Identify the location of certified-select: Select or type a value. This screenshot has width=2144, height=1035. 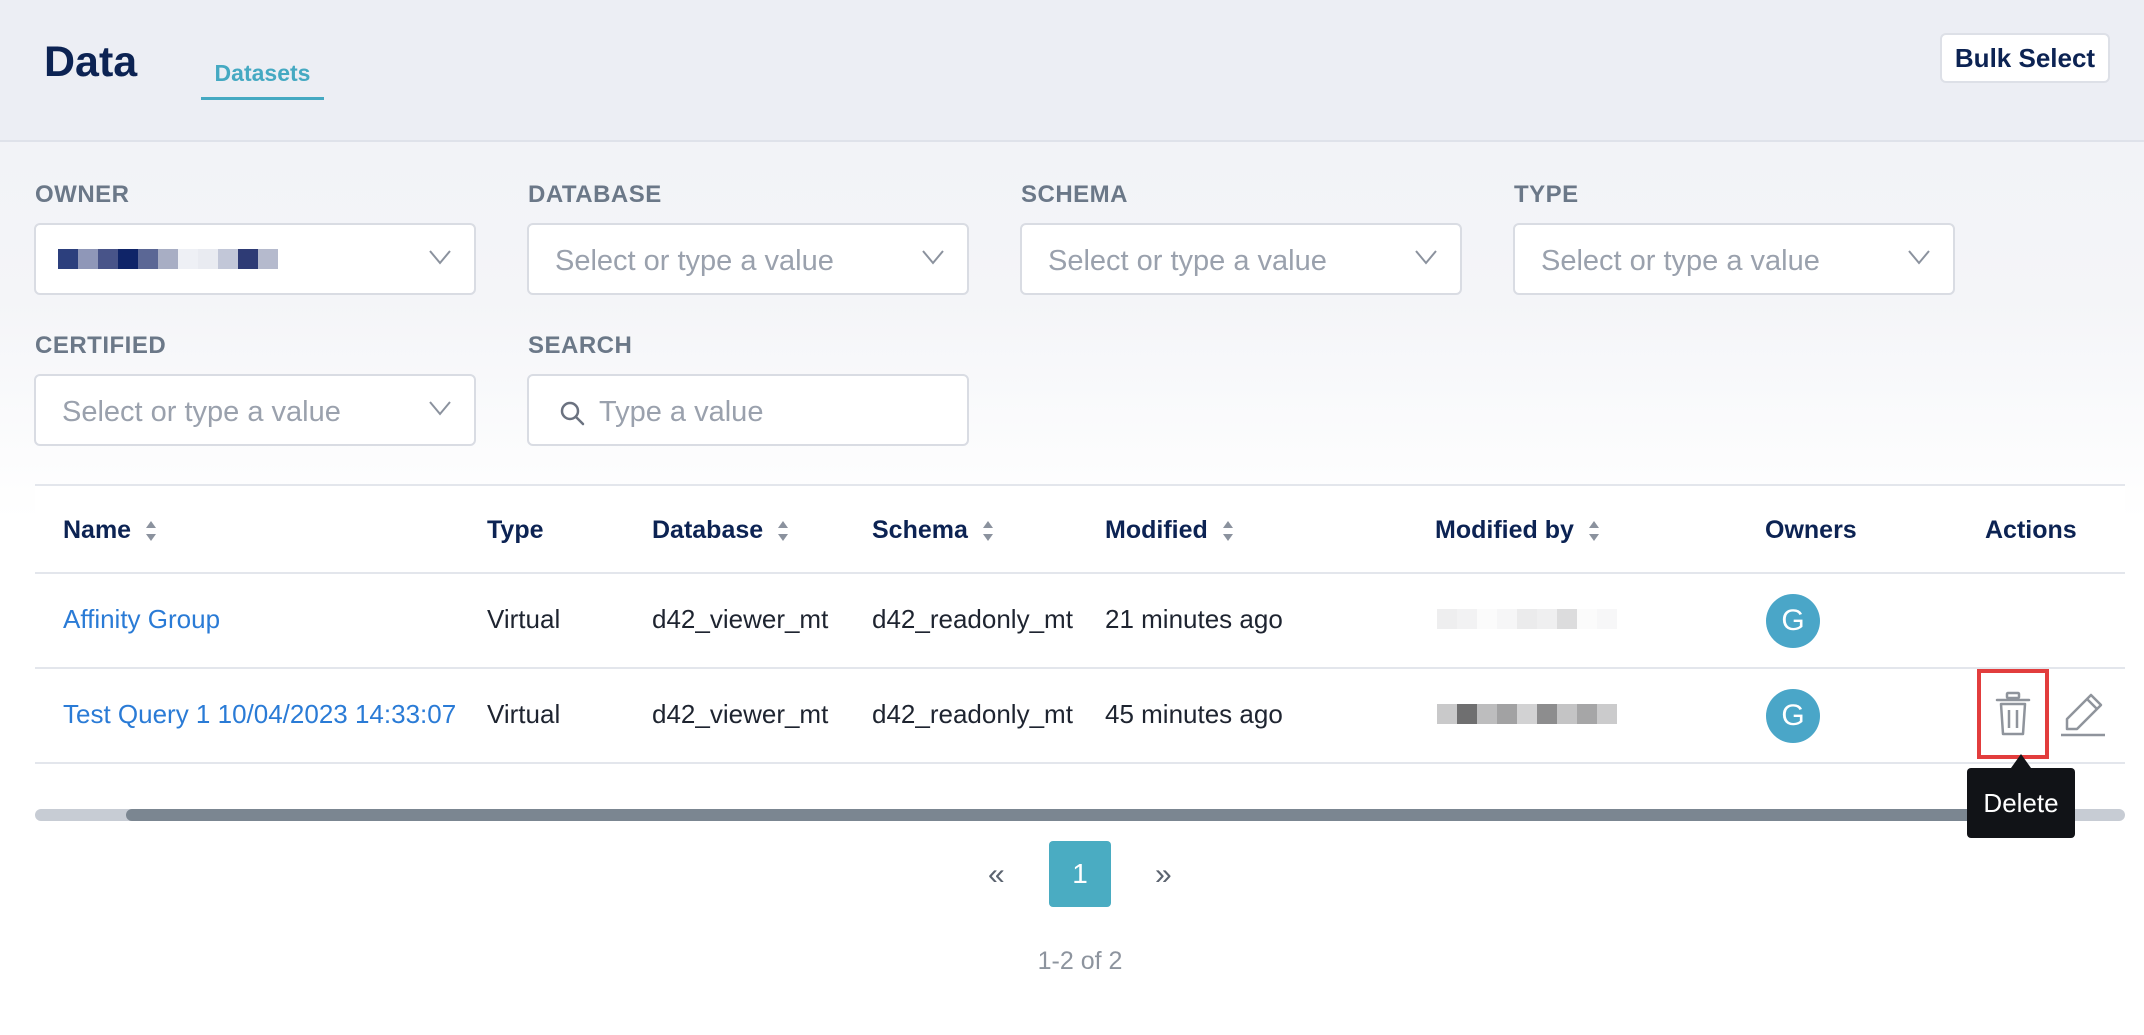
(255, 410).